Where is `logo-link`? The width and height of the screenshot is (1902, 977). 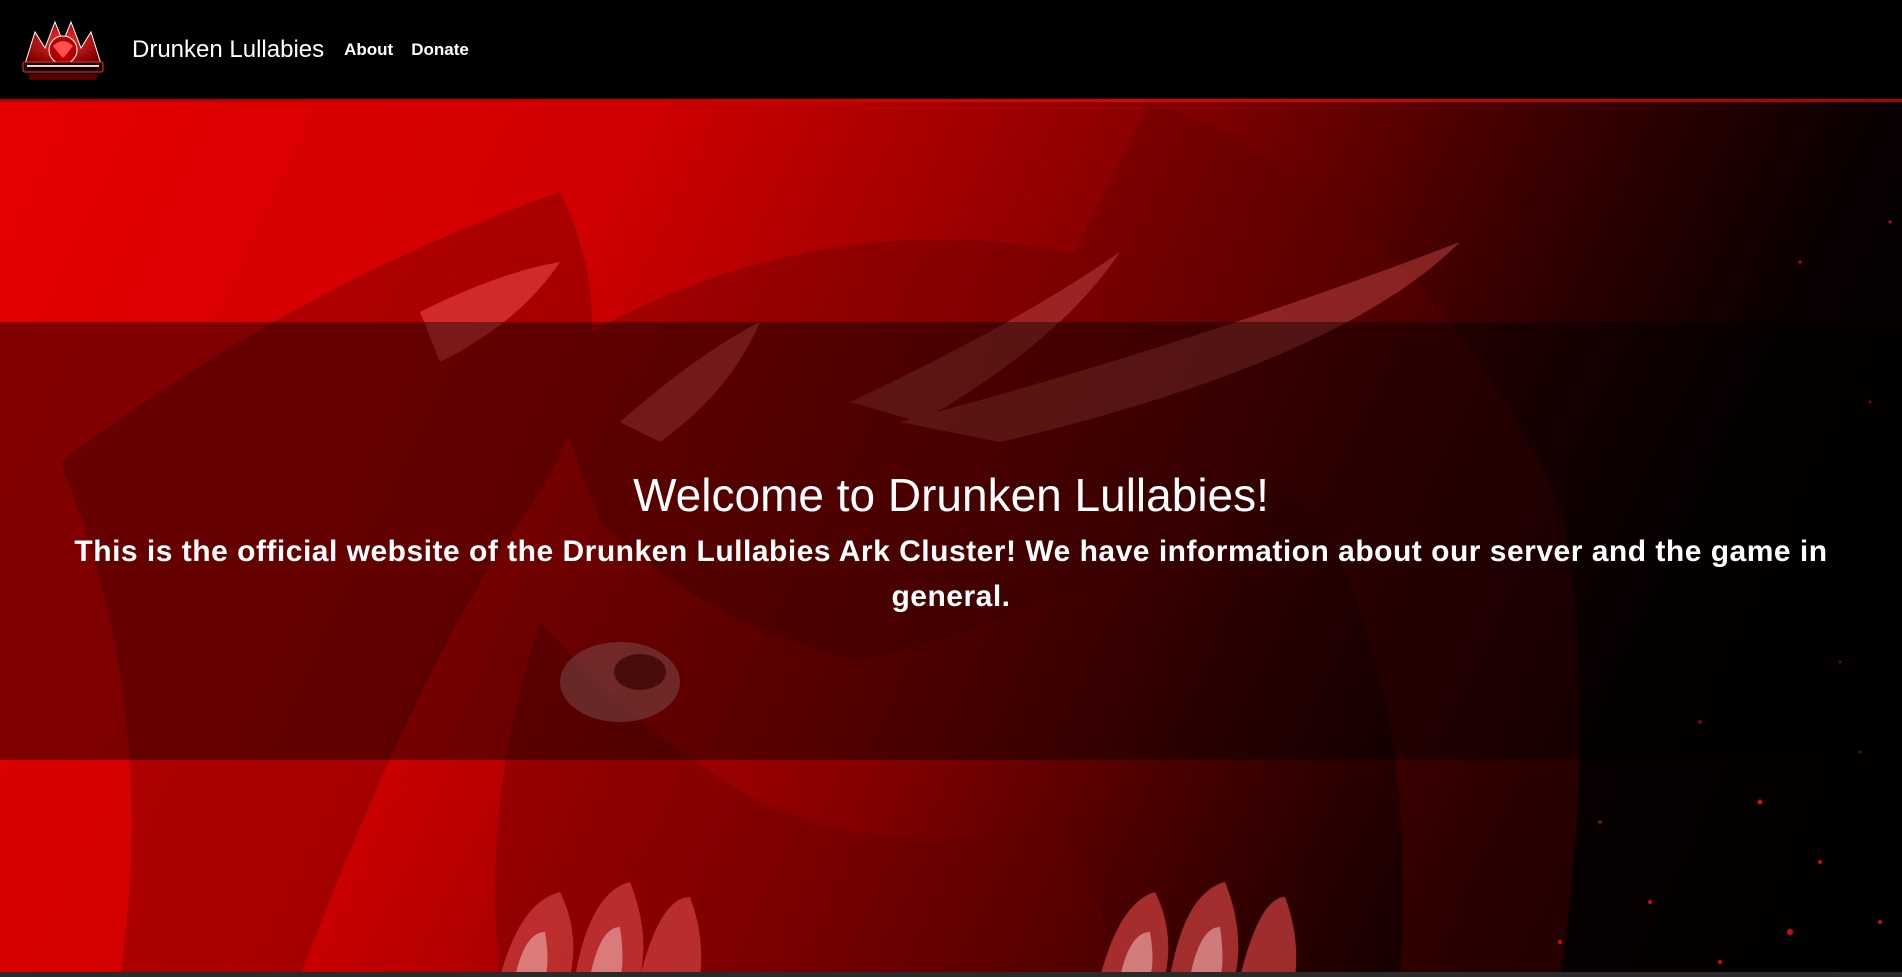 logo-link is located at coordinates (63, 50).